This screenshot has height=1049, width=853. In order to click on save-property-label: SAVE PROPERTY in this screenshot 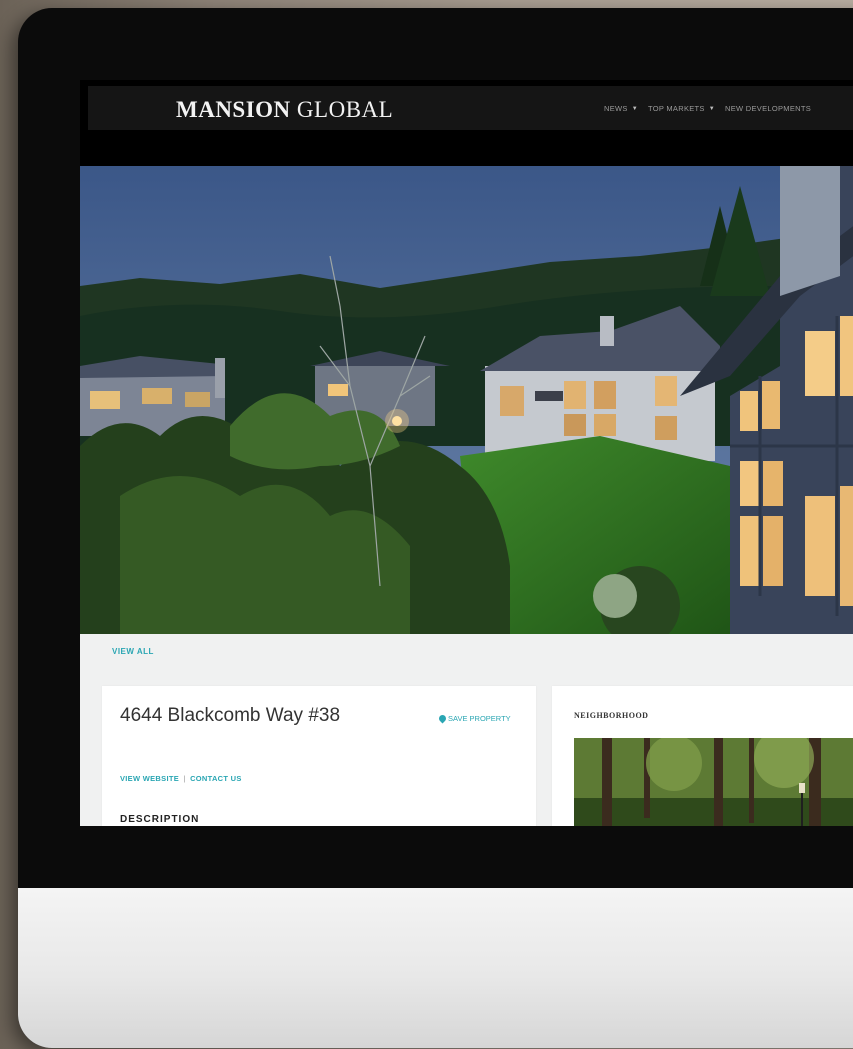, I will do `click(479, 718)`.